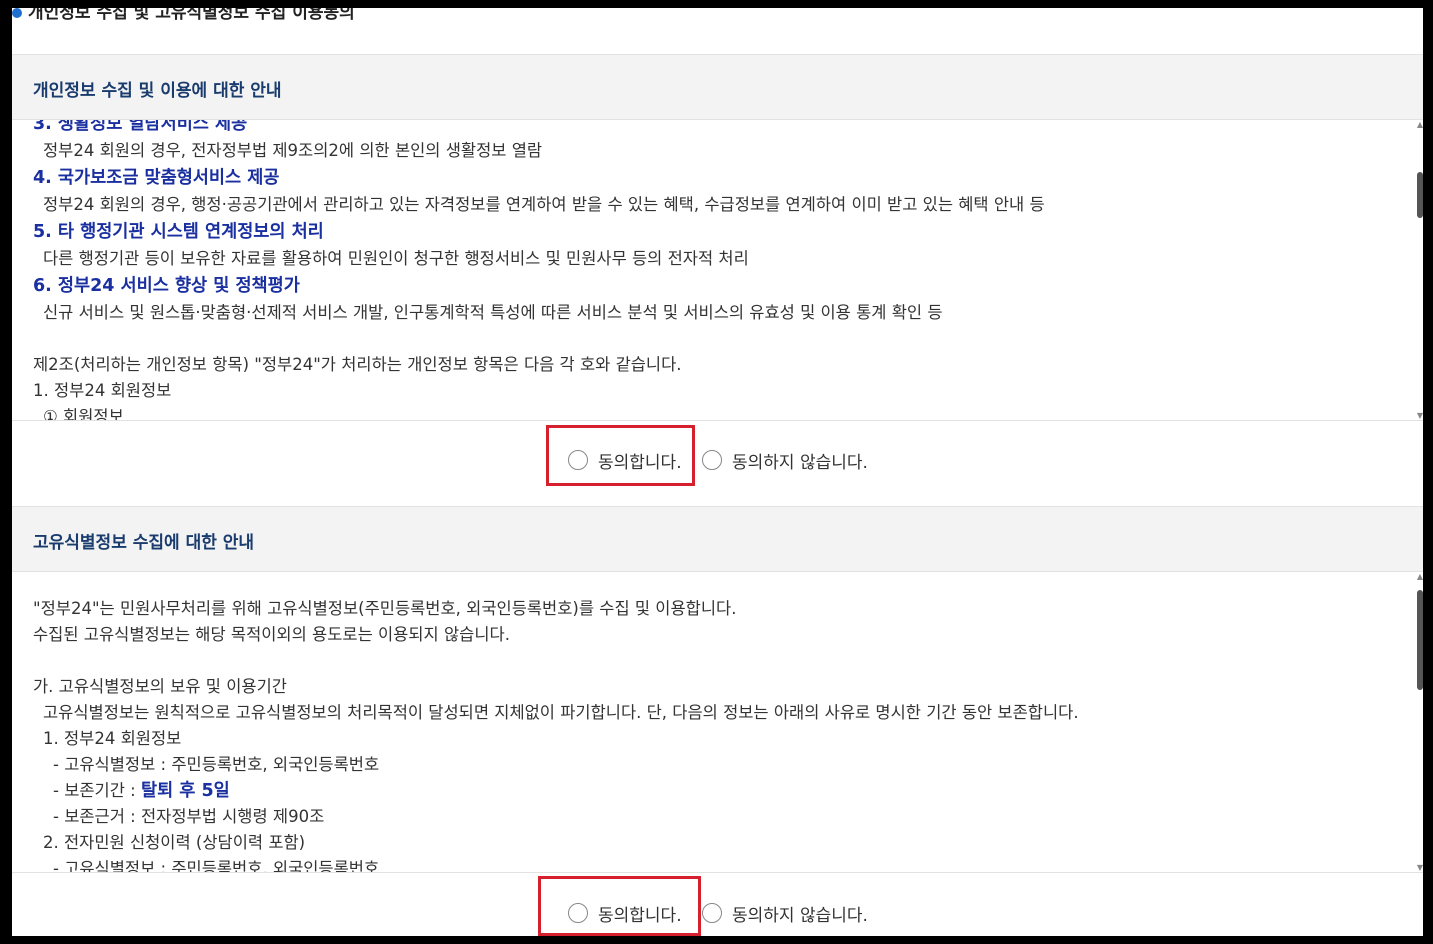 The height and width of the screenshot is (944, 1433). I want to click on item-description: ① 회원정보, so click(83, 413).